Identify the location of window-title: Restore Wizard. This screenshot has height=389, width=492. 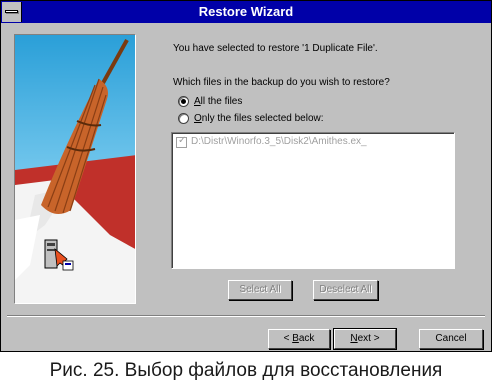
(246, 11).